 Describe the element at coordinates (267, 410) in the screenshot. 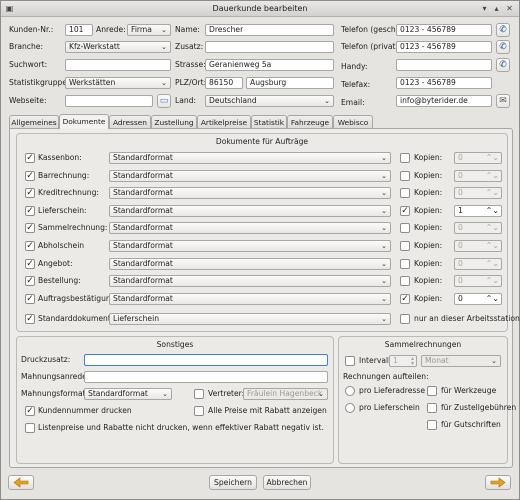

I see `rabatt-label: Alle Preise mit Rabatt anzeigen` at that location.